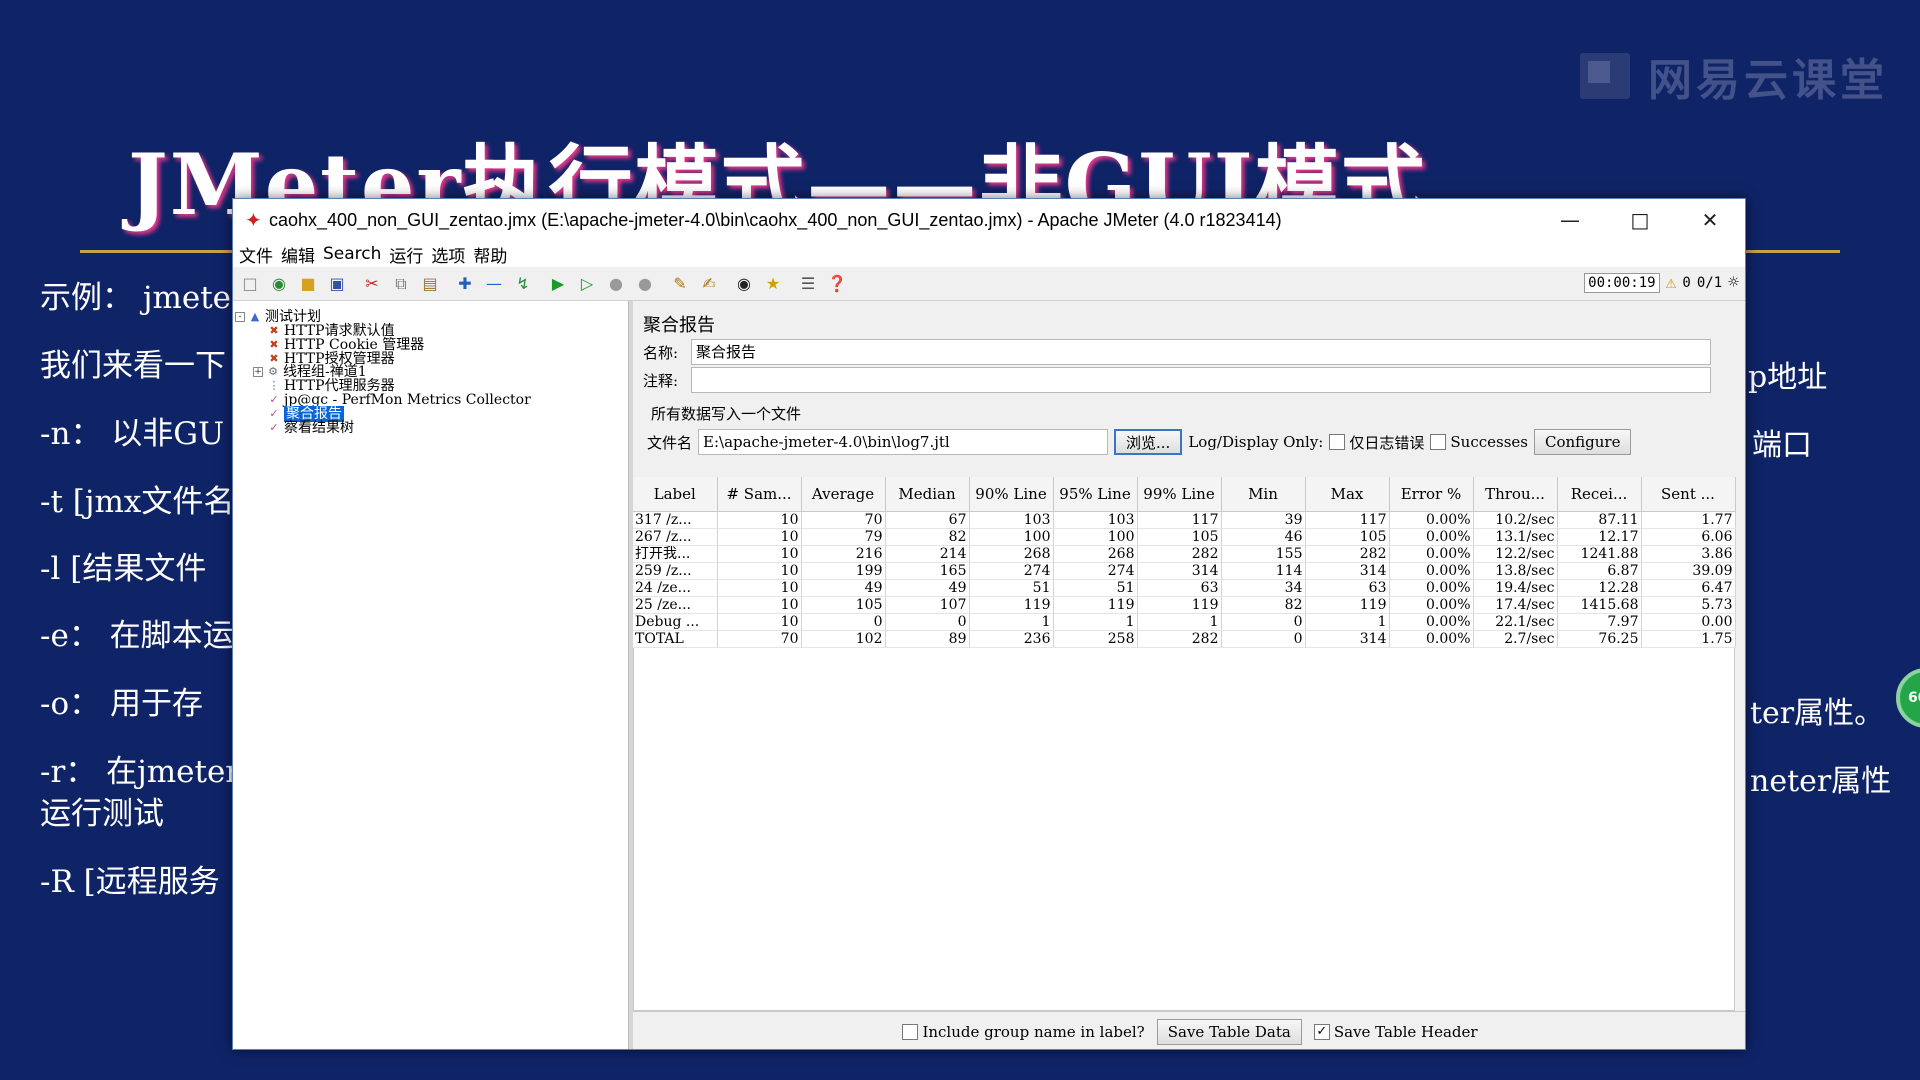 This screenshot has width=1920, height=1080. I want to click on name-field: 聚合报告, so click(1201, 352).